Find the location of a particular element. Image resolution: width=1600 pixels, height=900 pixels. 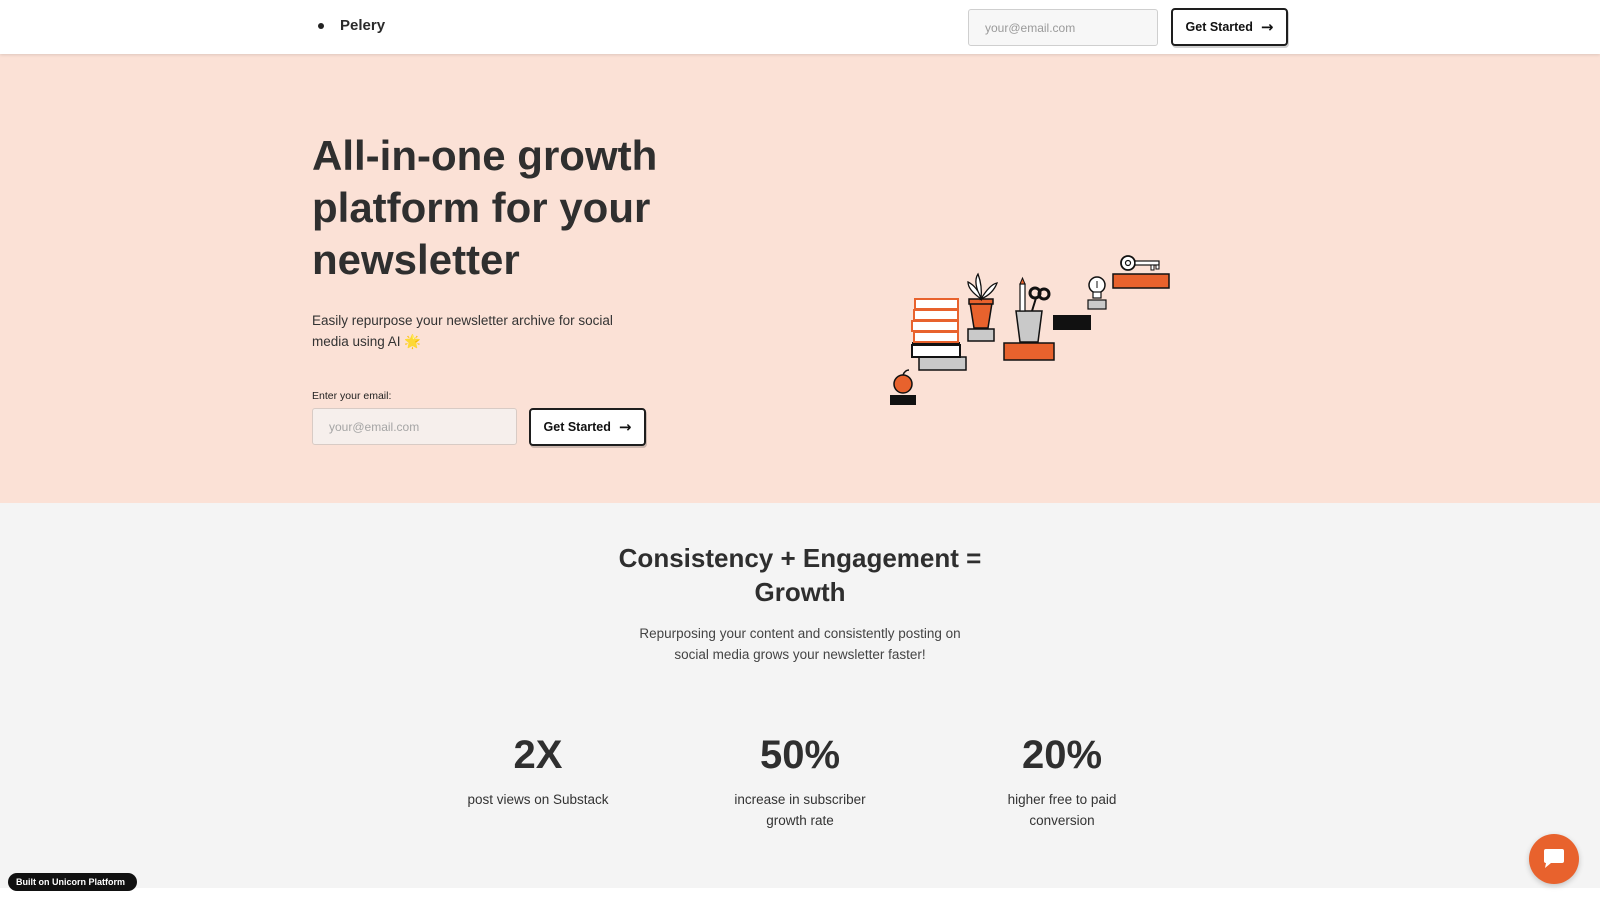

hero-email-input is located at coordinates (414, 426).